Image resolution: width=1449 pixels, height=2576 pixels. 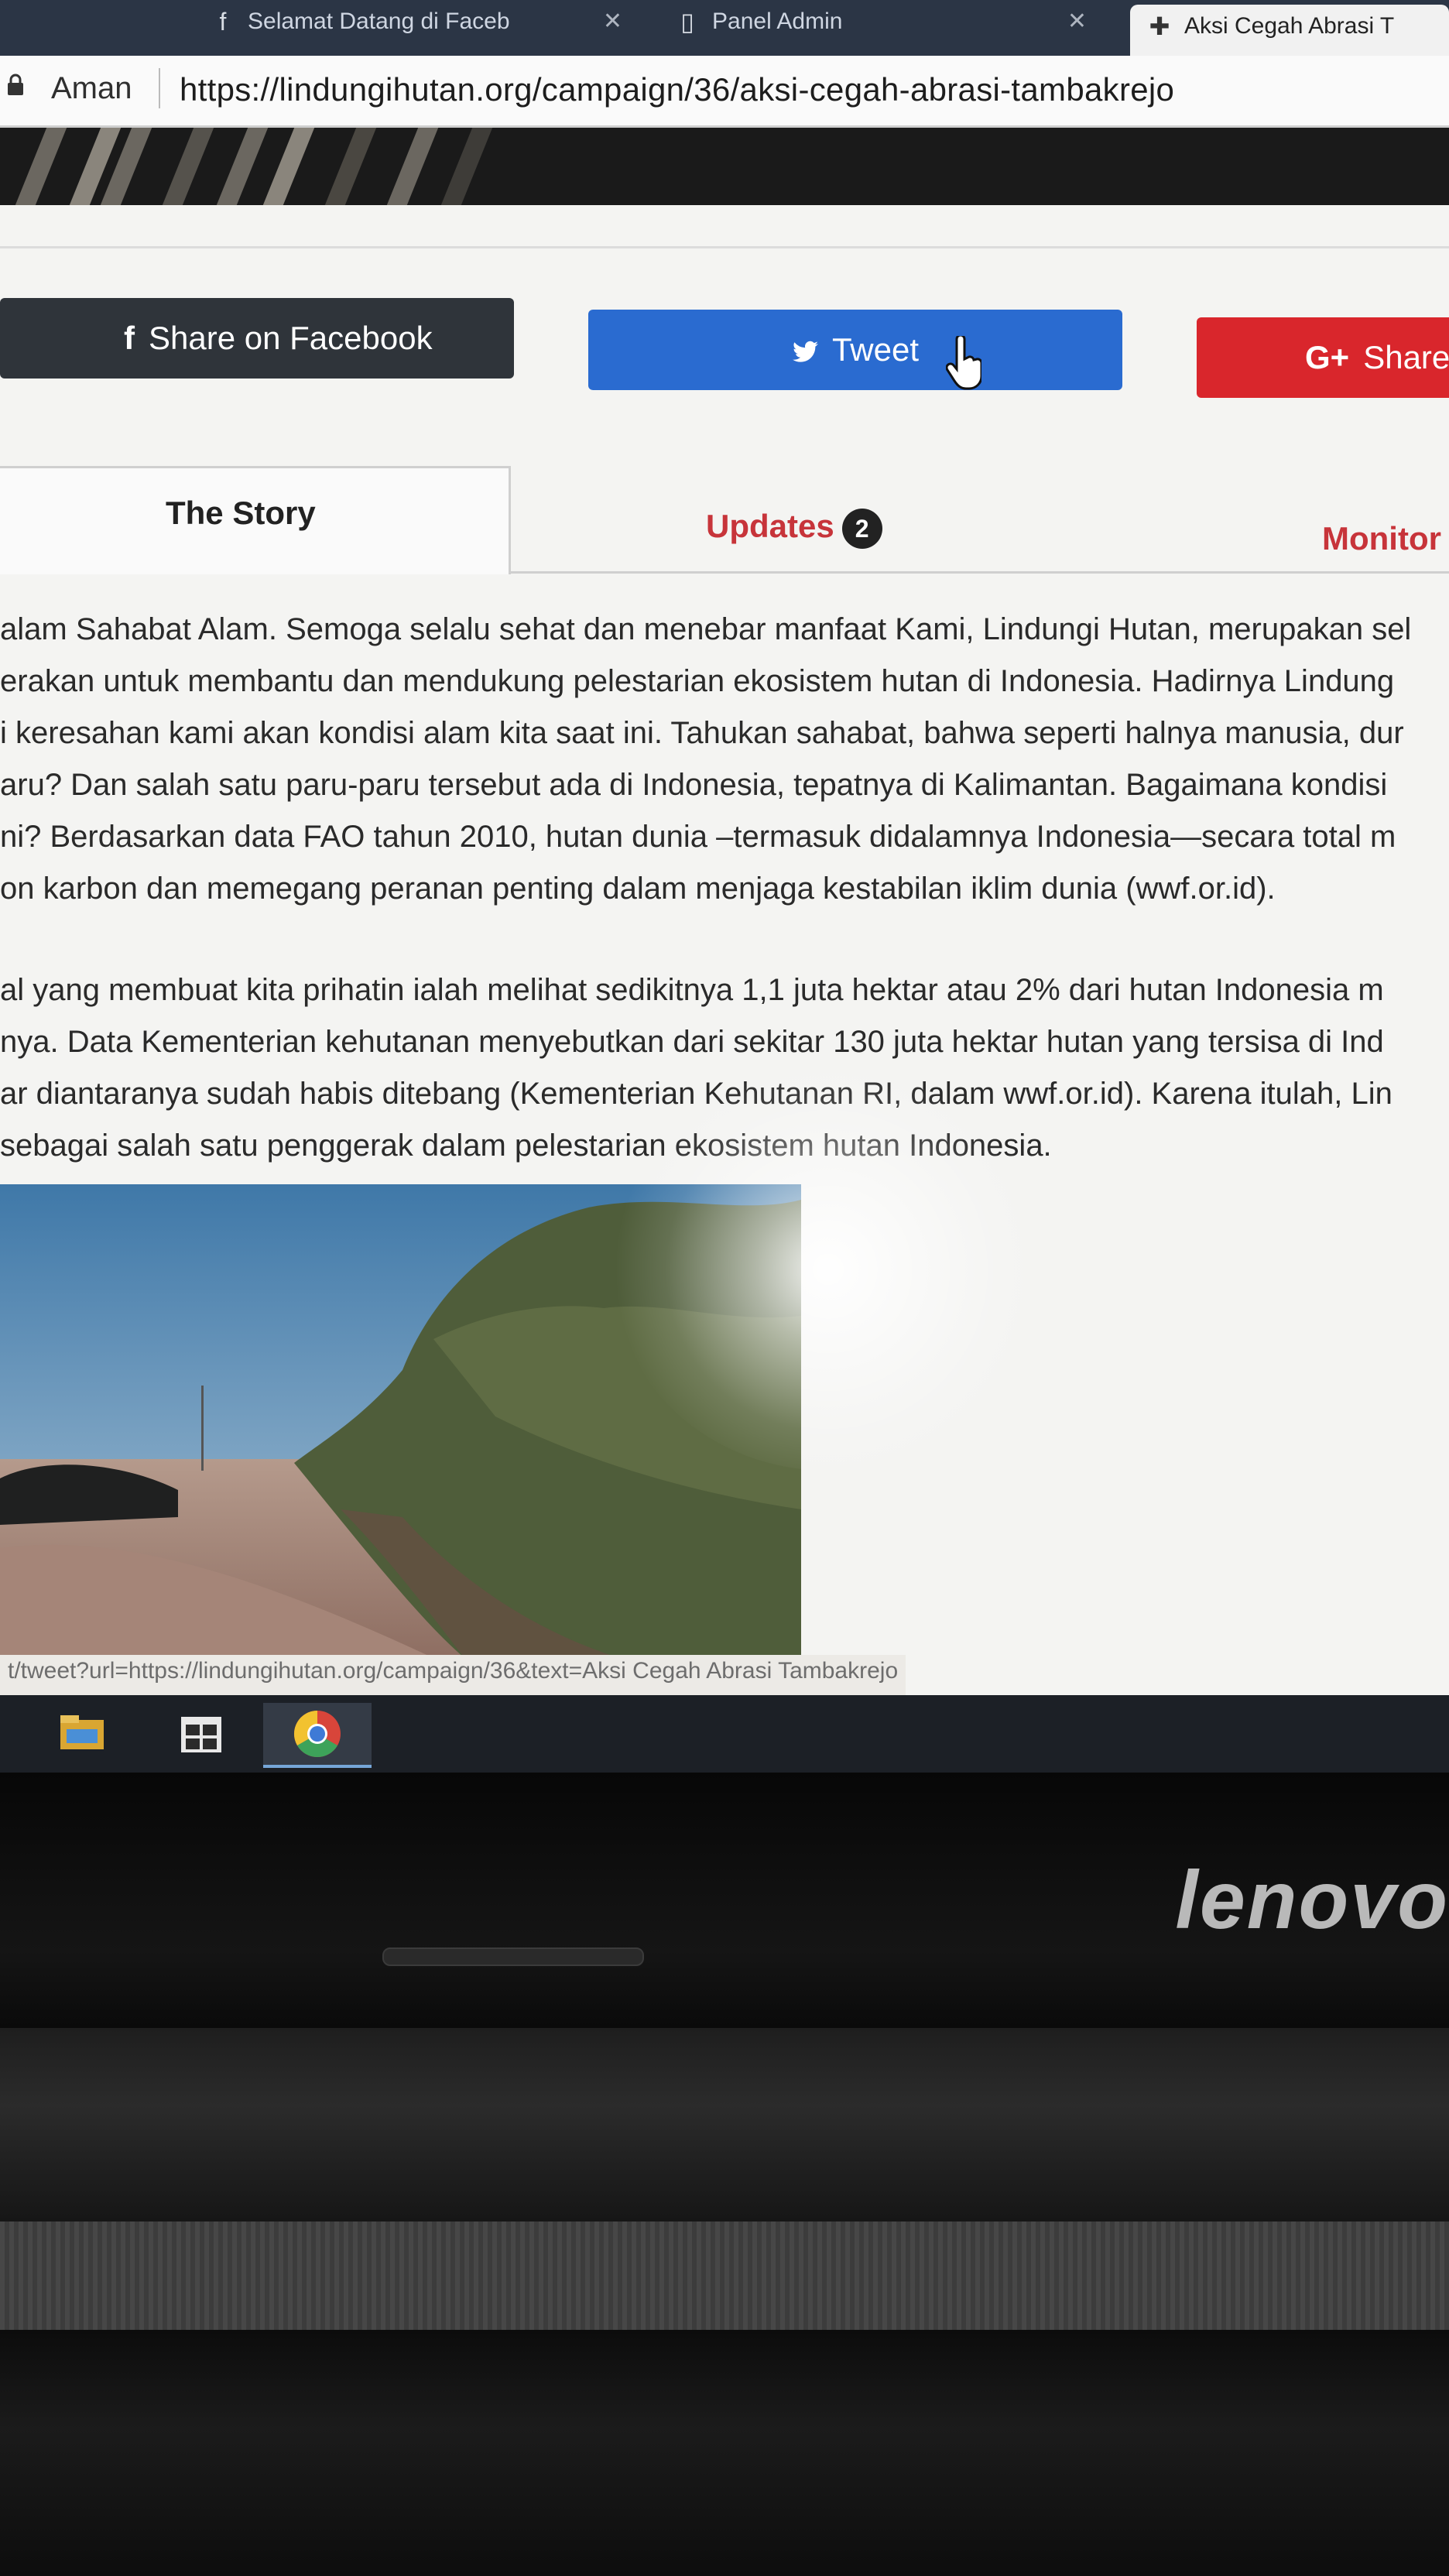 What do you see at coordinates (828, 1269) in the screenshot?
I see `screen-glare` at bounding box center [828, 1269].